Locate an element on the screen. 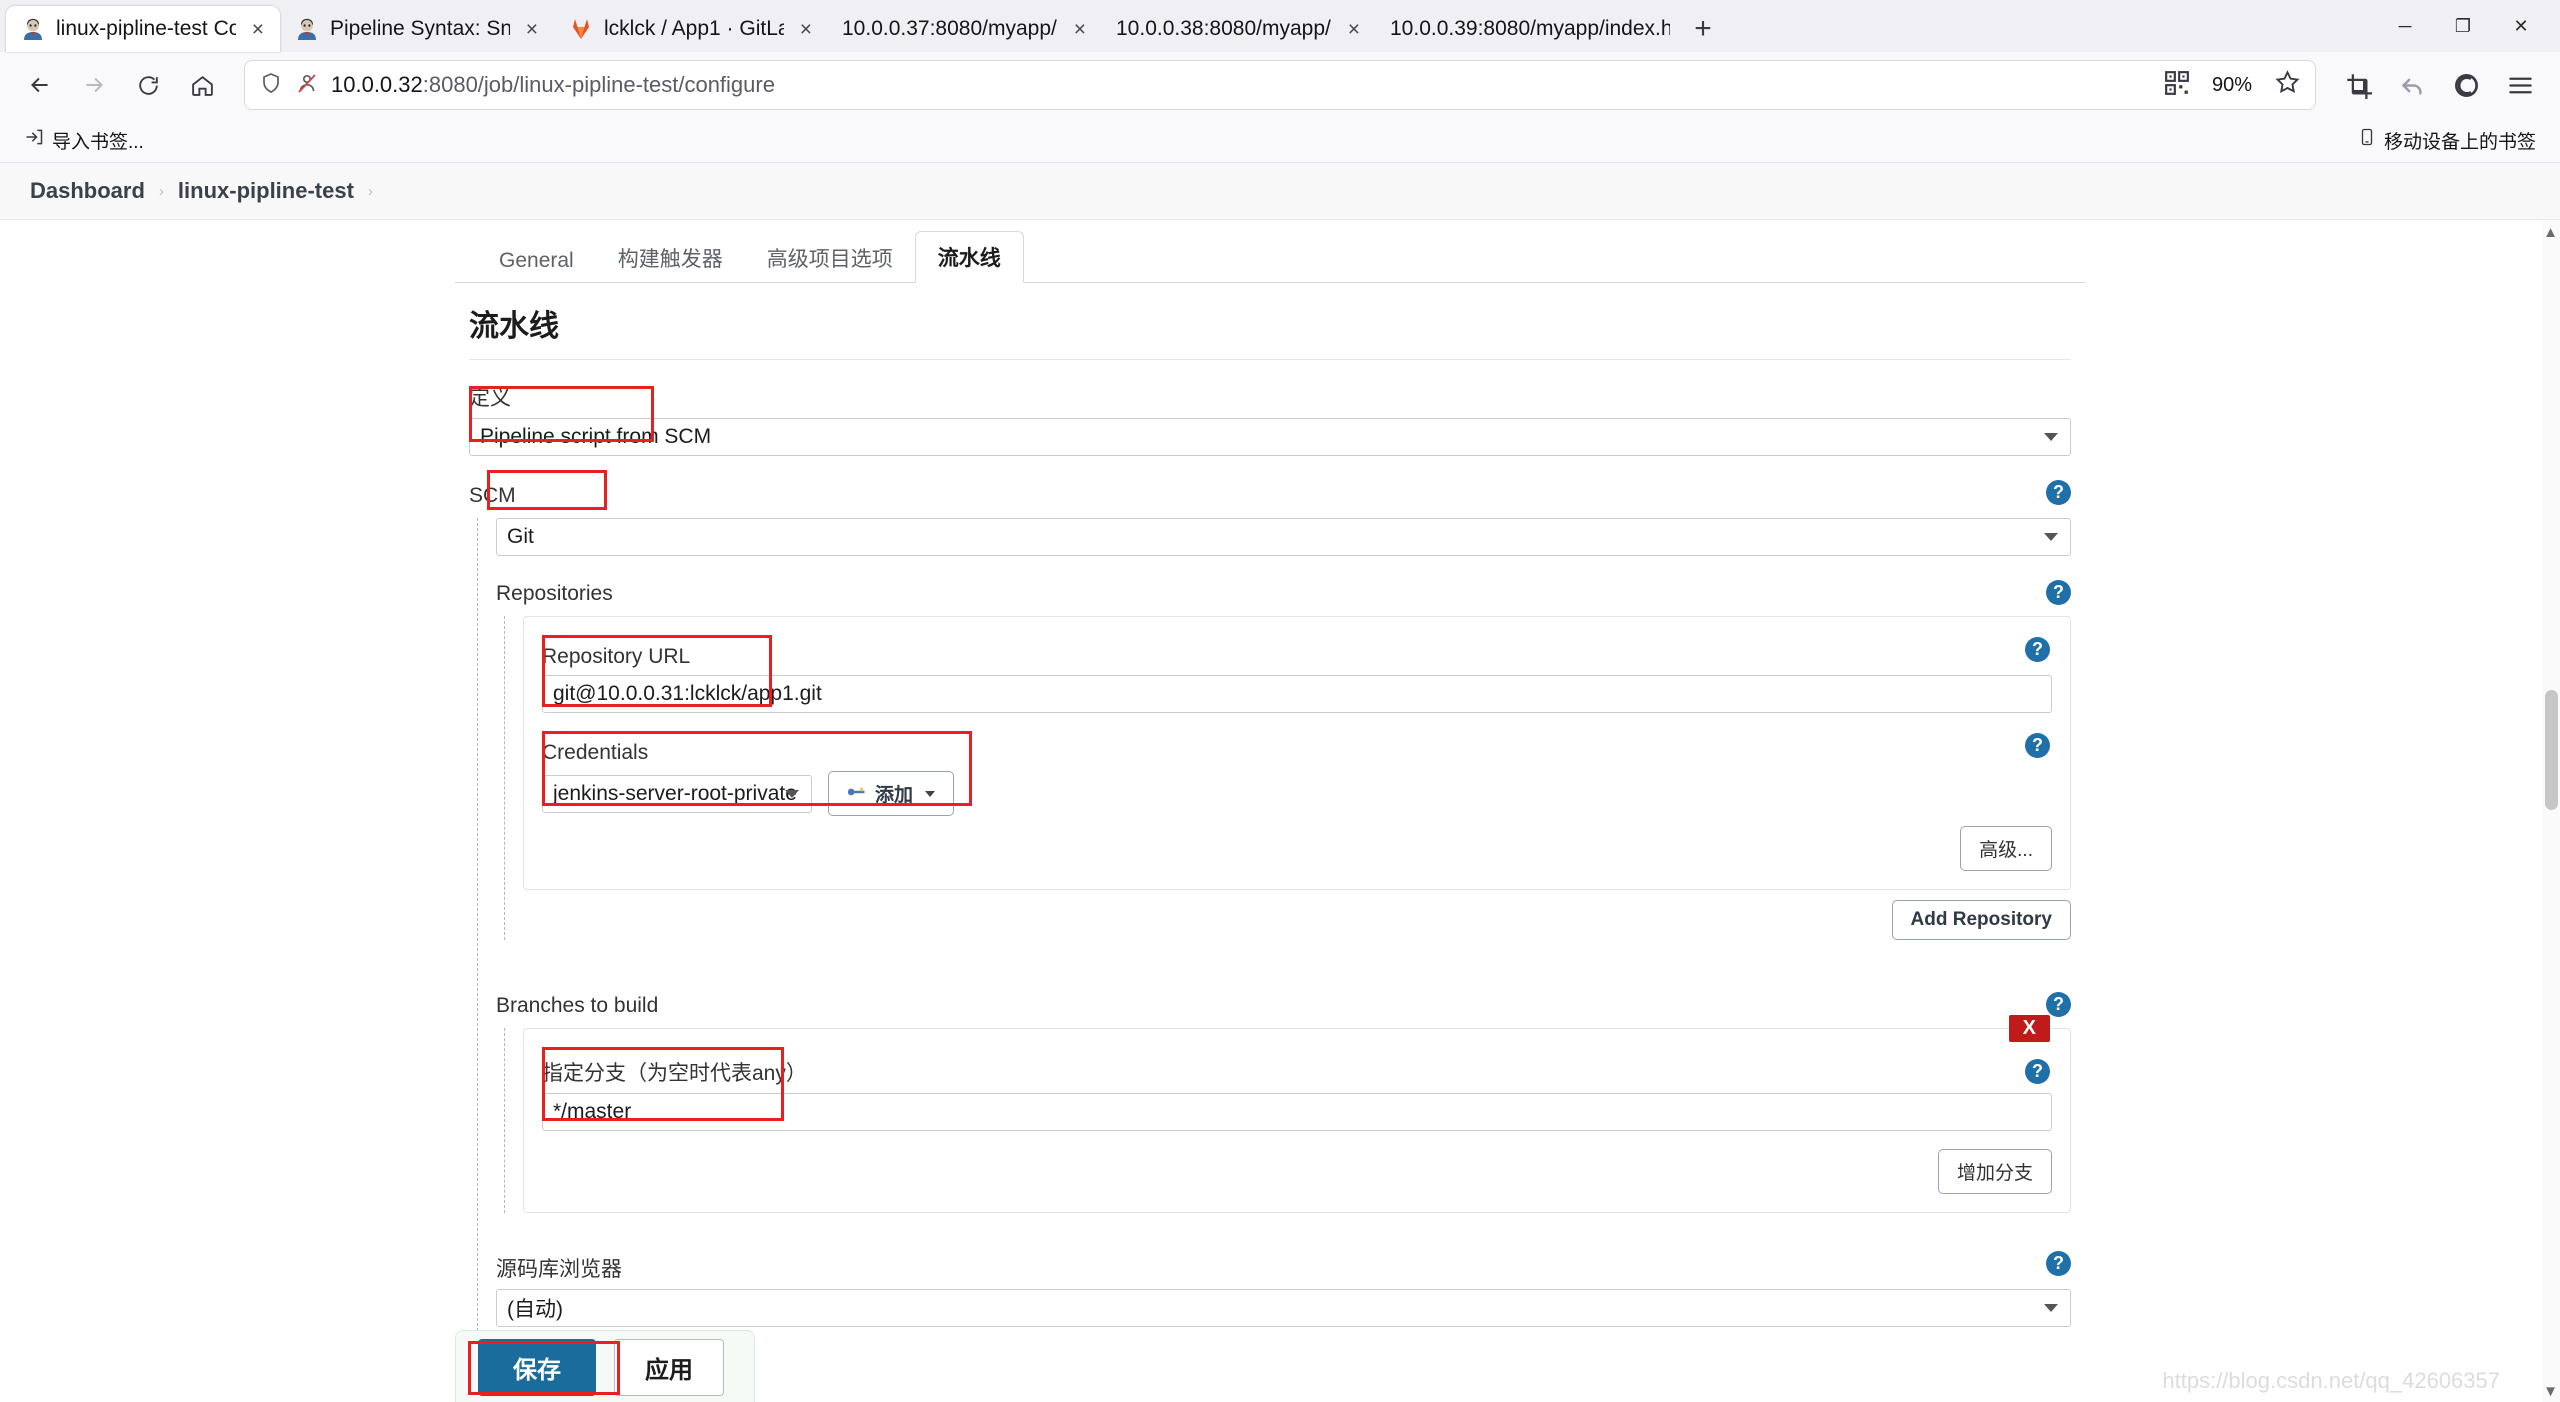  delete-branch-button: X is located at coordinates (2029, 1028).